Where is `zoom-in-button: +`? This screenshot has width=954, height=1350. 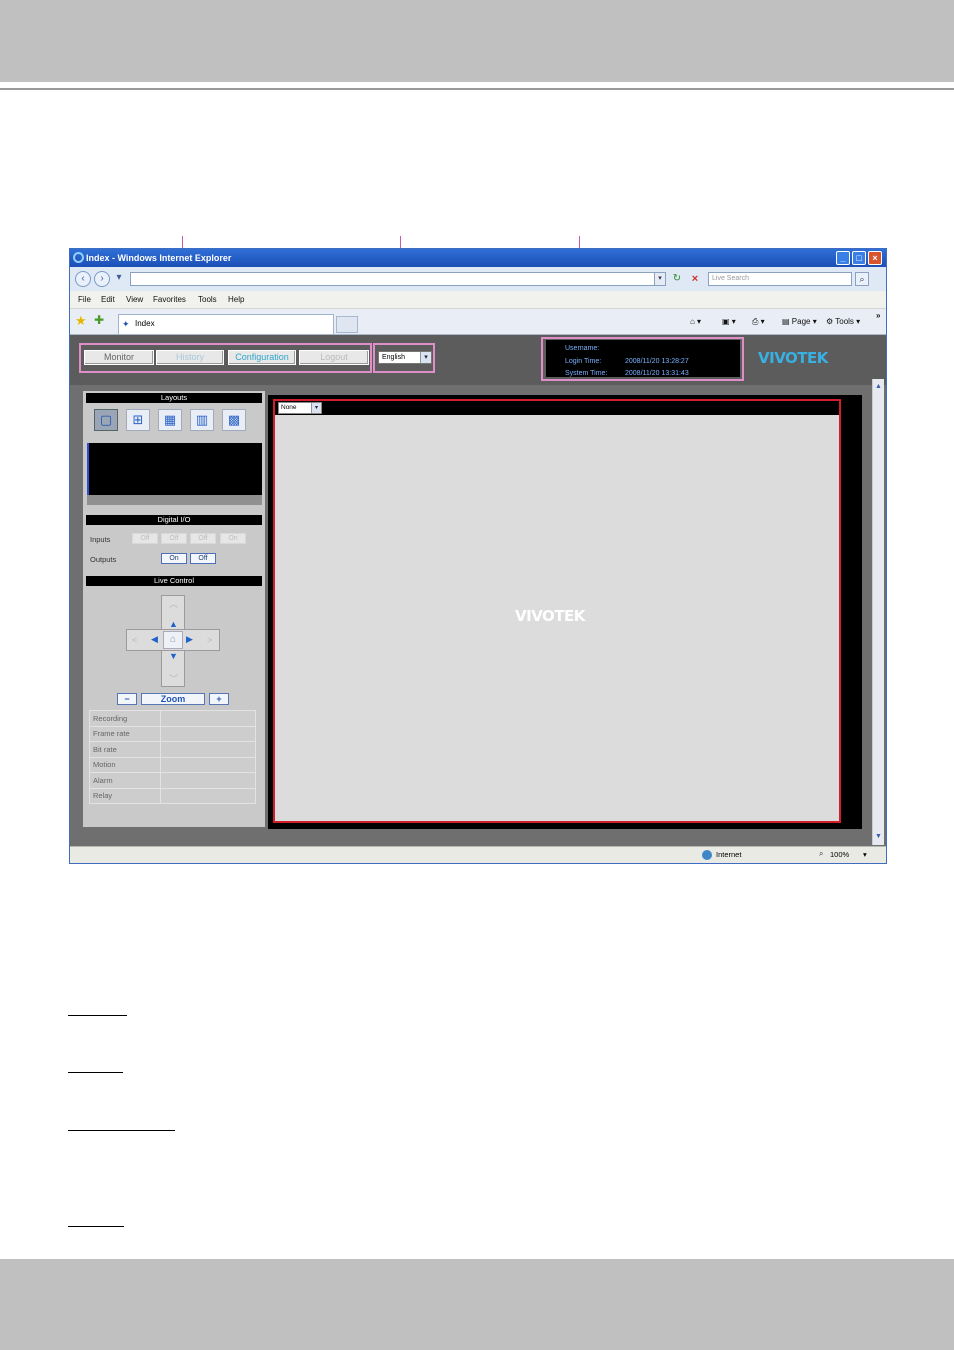 zoom-in-button: + is located at coordinates (219, 699).